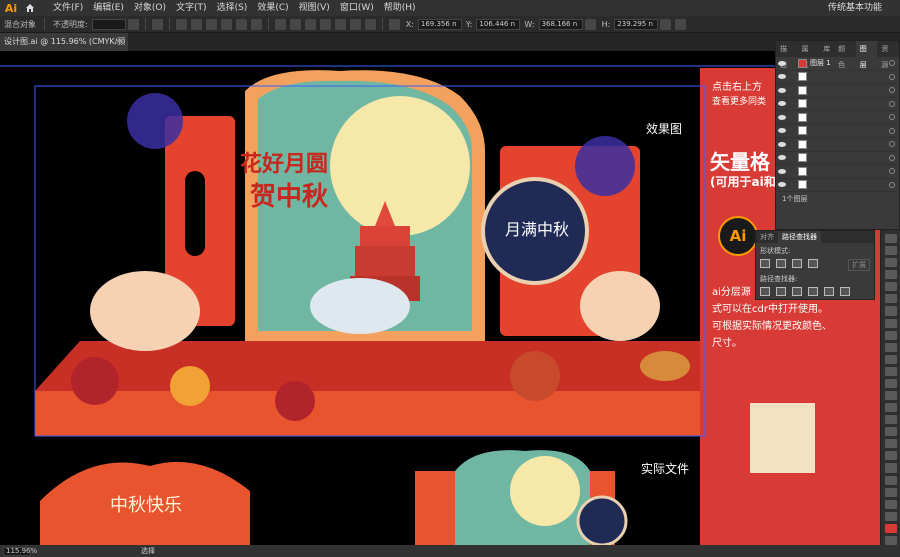  What do you see at coordinates (636, 24) in the screenshot?
I see `h-field: 239.295 n` at bounding box center [636, 24].